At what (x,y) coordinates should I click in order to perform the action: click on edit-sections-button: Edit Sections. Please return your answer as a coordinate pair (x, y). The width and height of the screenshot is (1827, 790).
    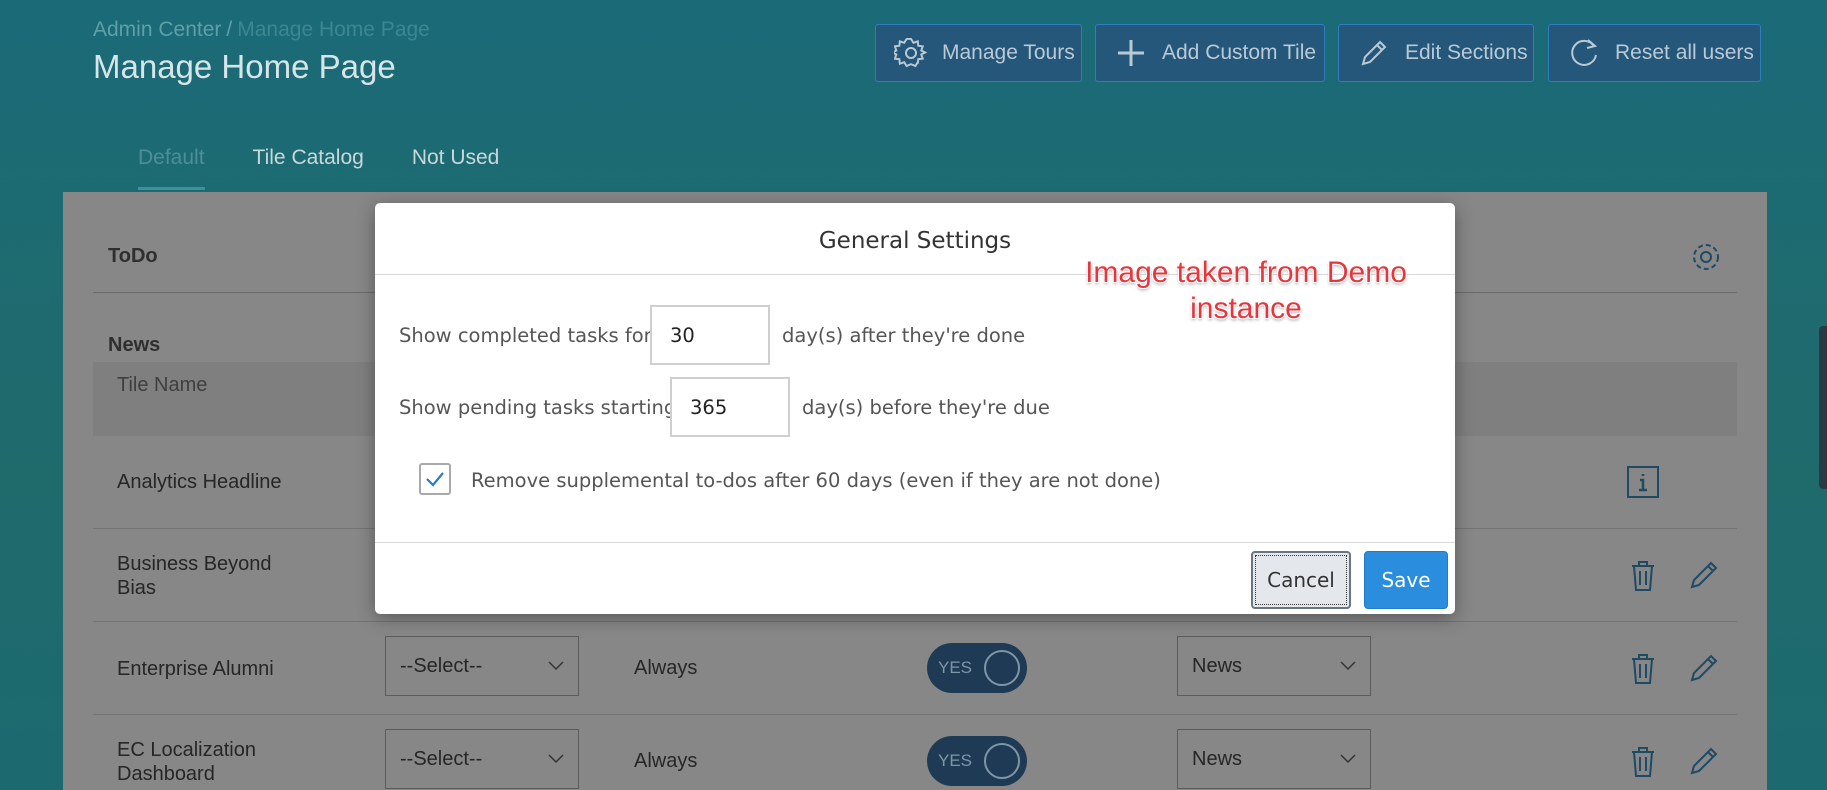
    Looking at the image, I should click on (1436, 53).